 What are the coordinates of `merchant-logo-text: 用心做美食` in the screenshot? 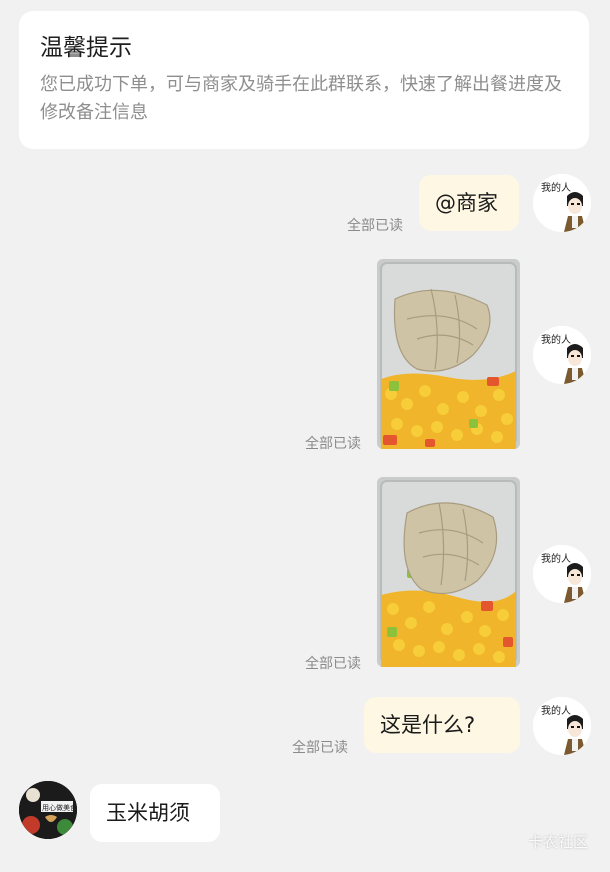 It's located at (59, 807).